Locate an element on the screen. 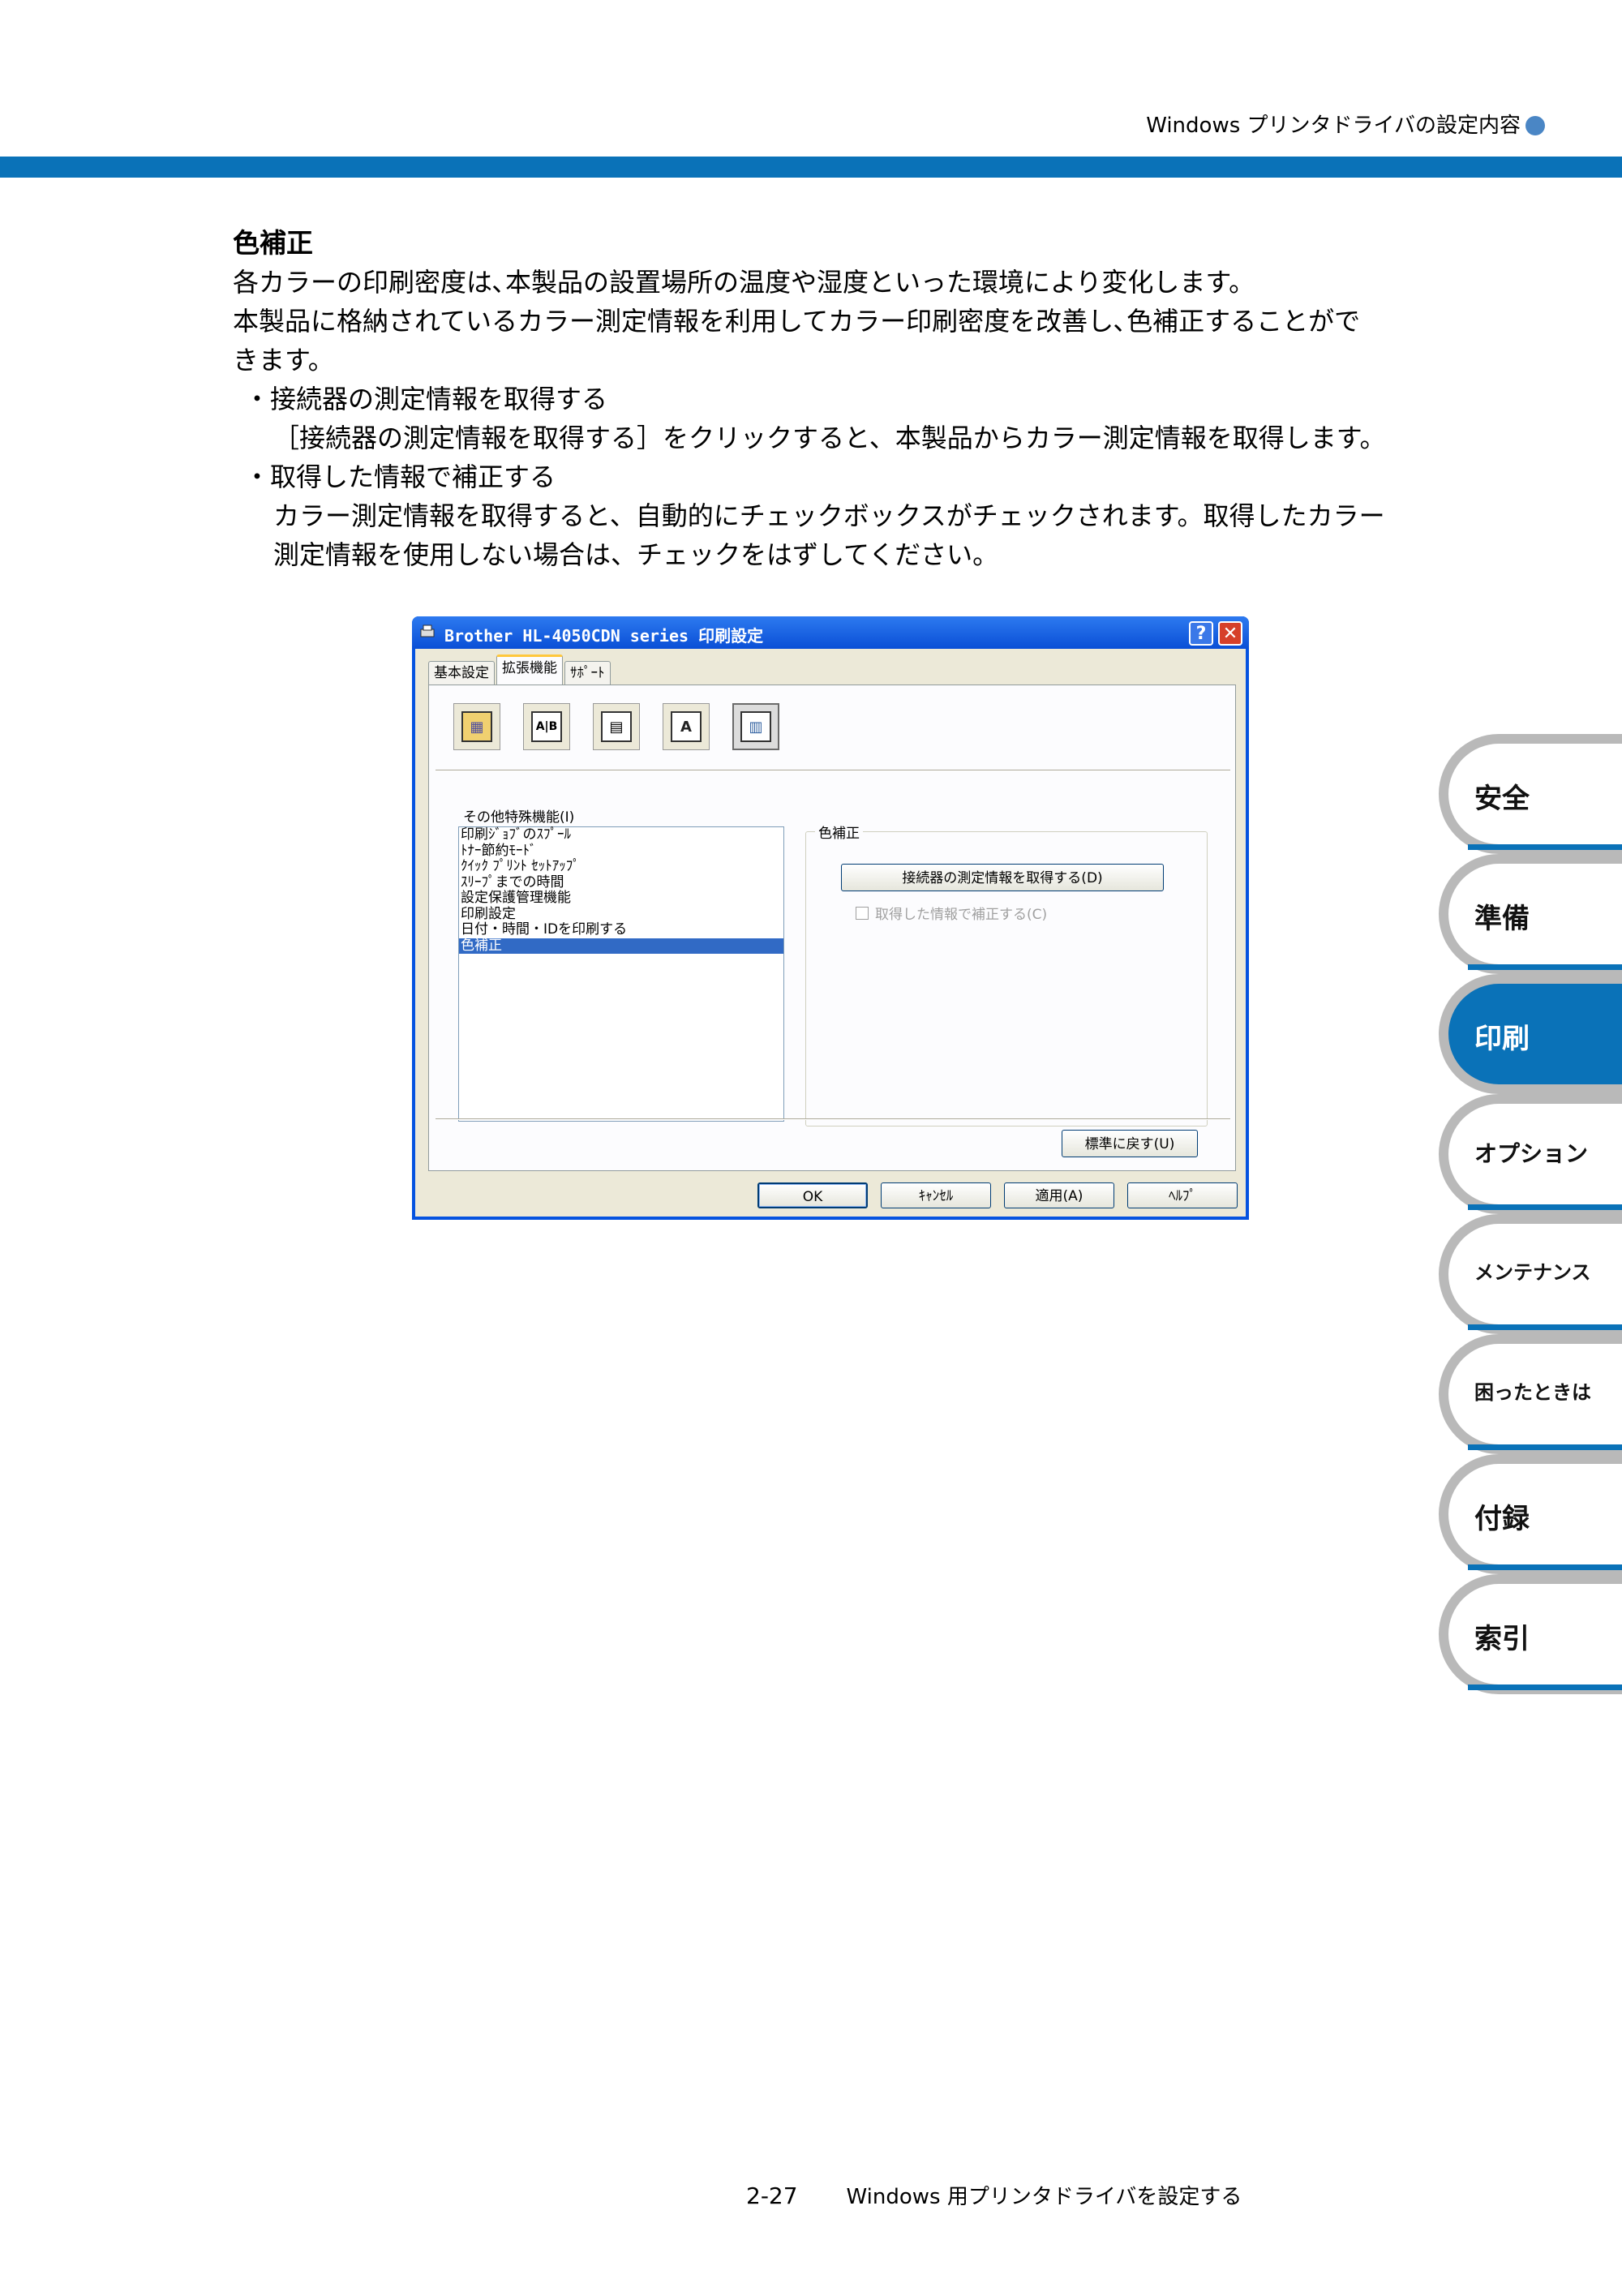  tab-safety: 安全 is located at coordinates (1530, 794).